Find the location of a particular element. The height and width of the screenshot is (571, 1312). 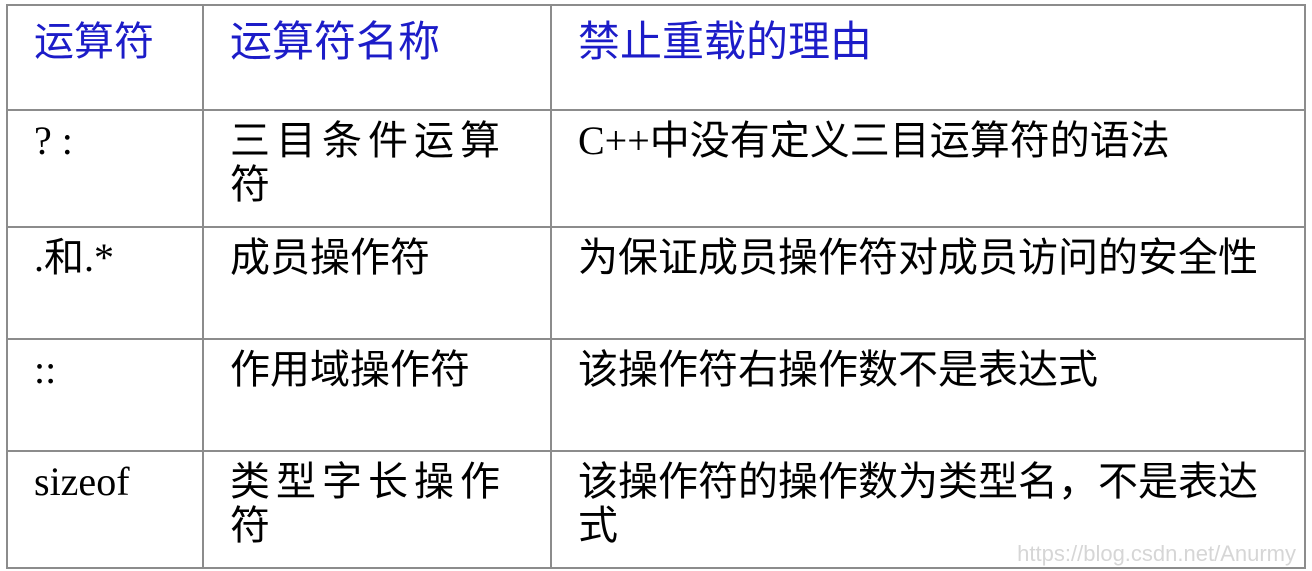

cell-reason: 该操作符右操作数不是表达式 is located at coordinates (928, 395).